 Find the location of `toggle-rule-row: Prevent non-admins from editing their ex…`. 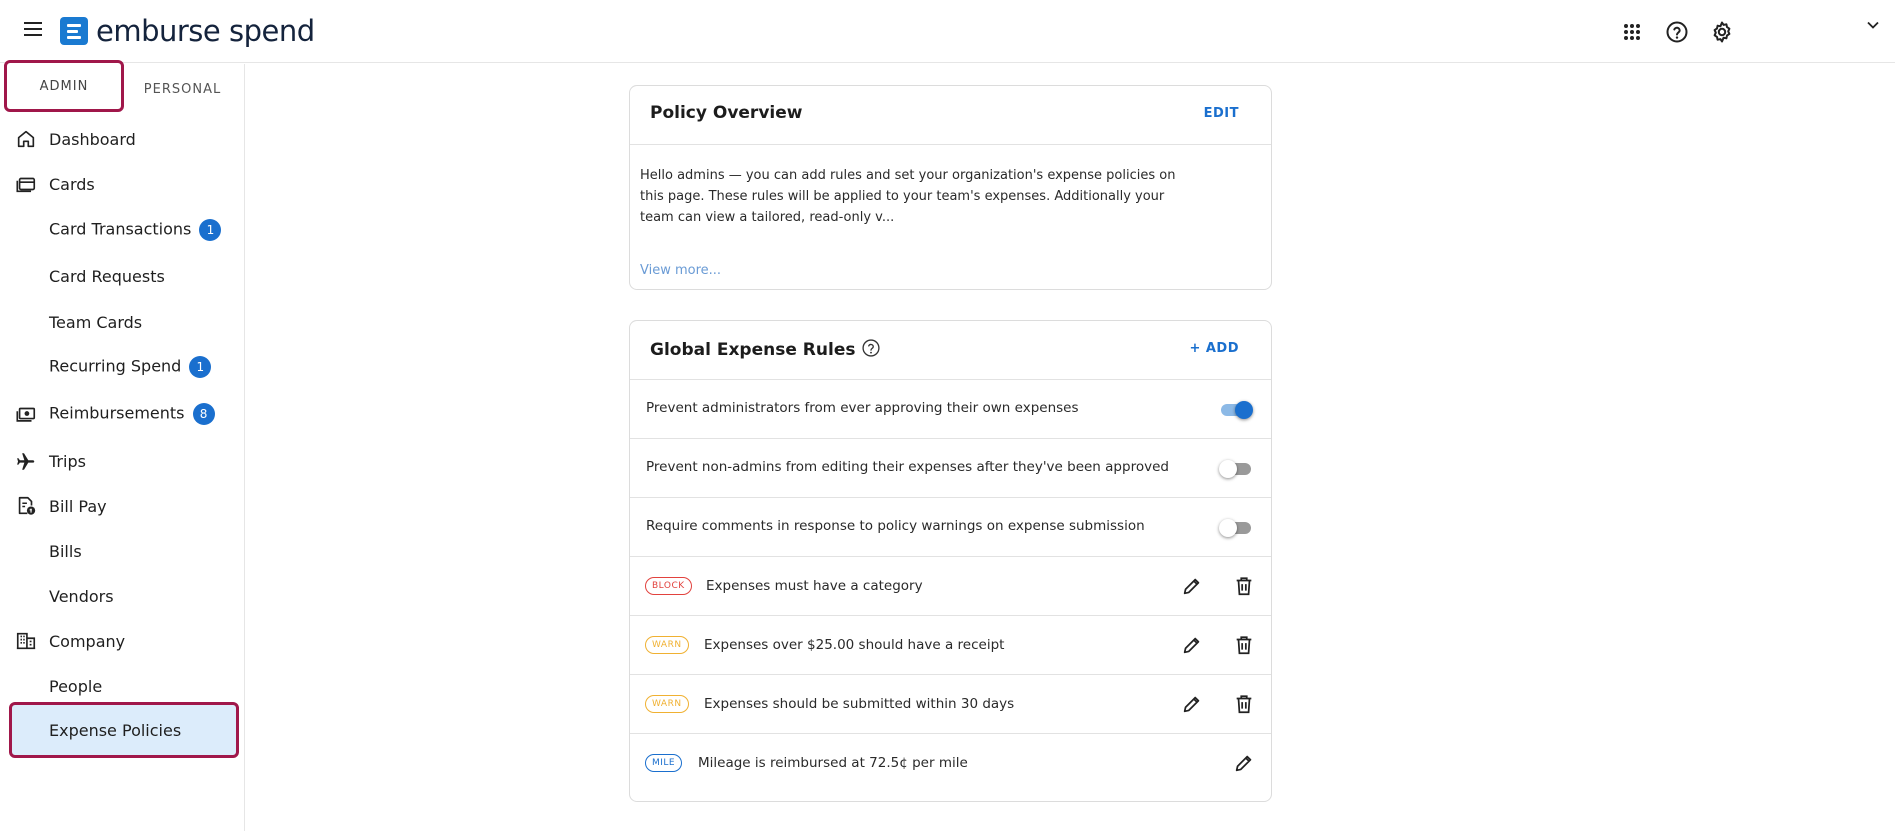

toggle-rule-row: Prevent non-admins from editing their ex… is located at coordinates (950, 468).